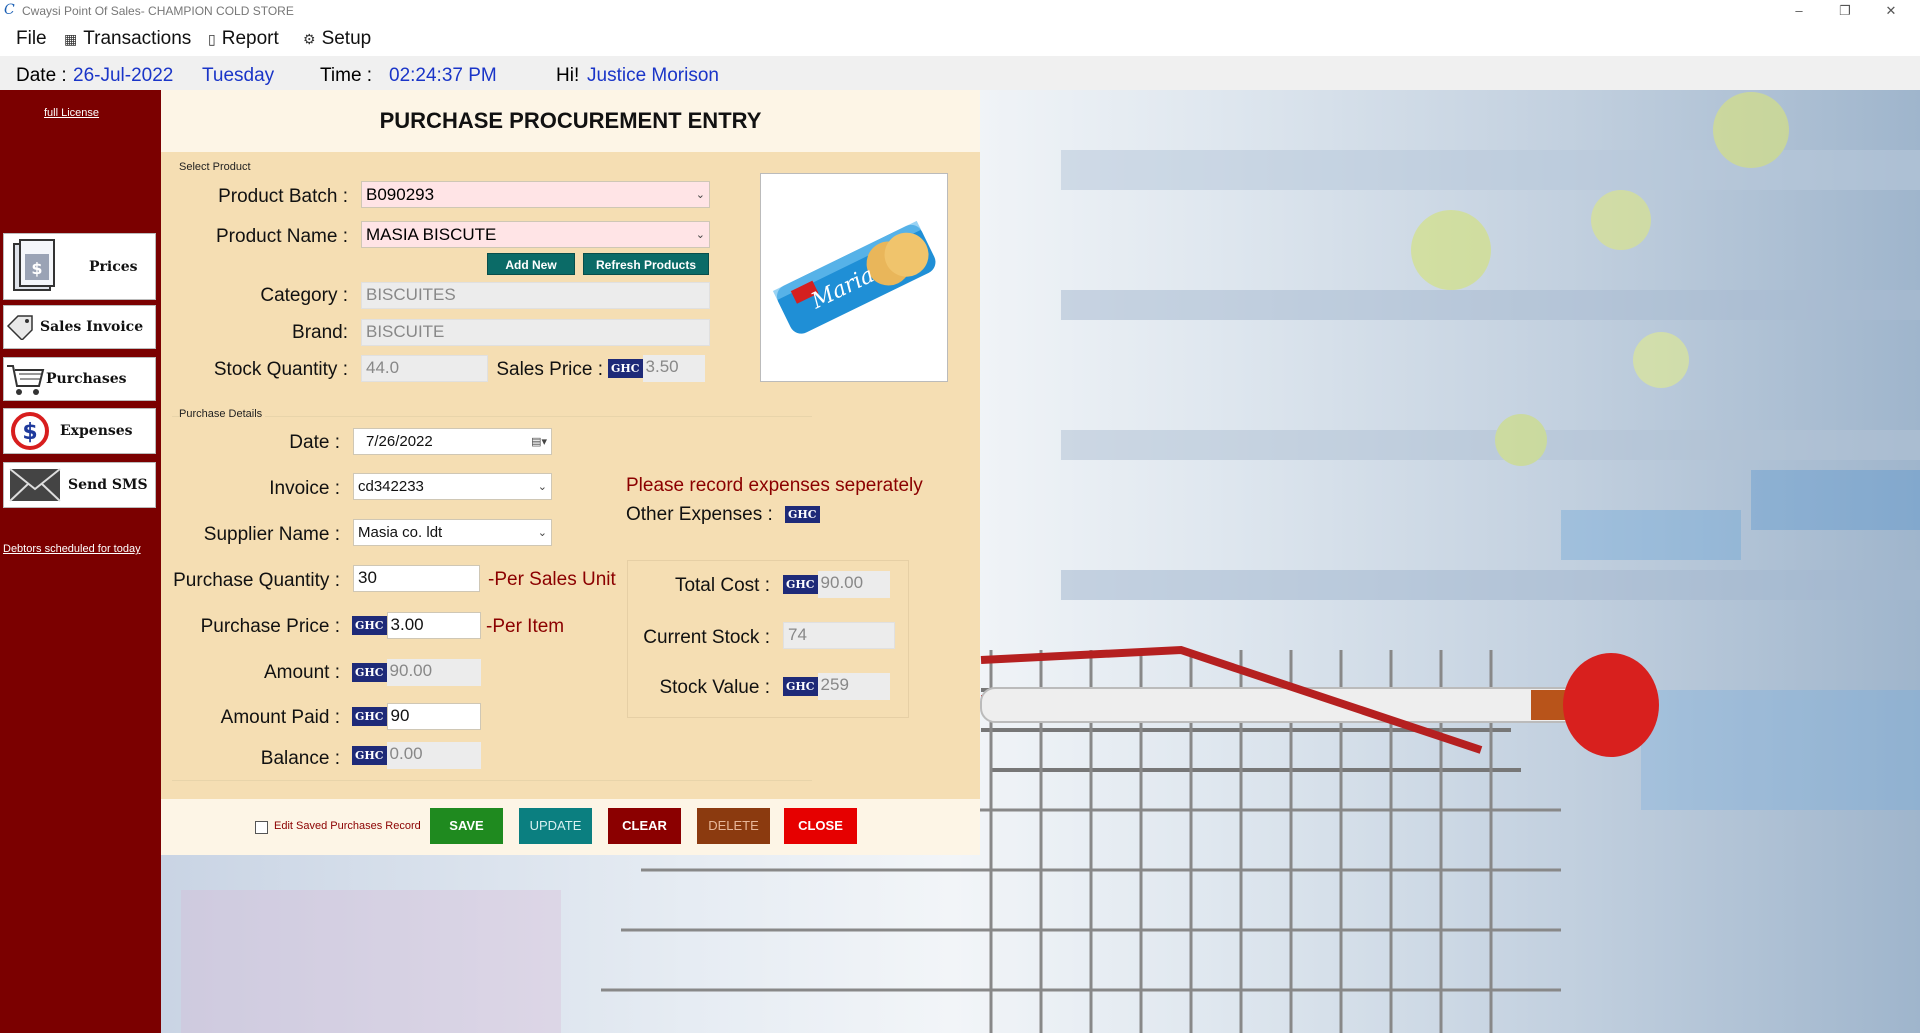 The image size is (1920, 1033). Describe the element at coordinates (552, 579) in the screenshot. I see `per-sales-unit-note: -Per Sales Unit` at that location.